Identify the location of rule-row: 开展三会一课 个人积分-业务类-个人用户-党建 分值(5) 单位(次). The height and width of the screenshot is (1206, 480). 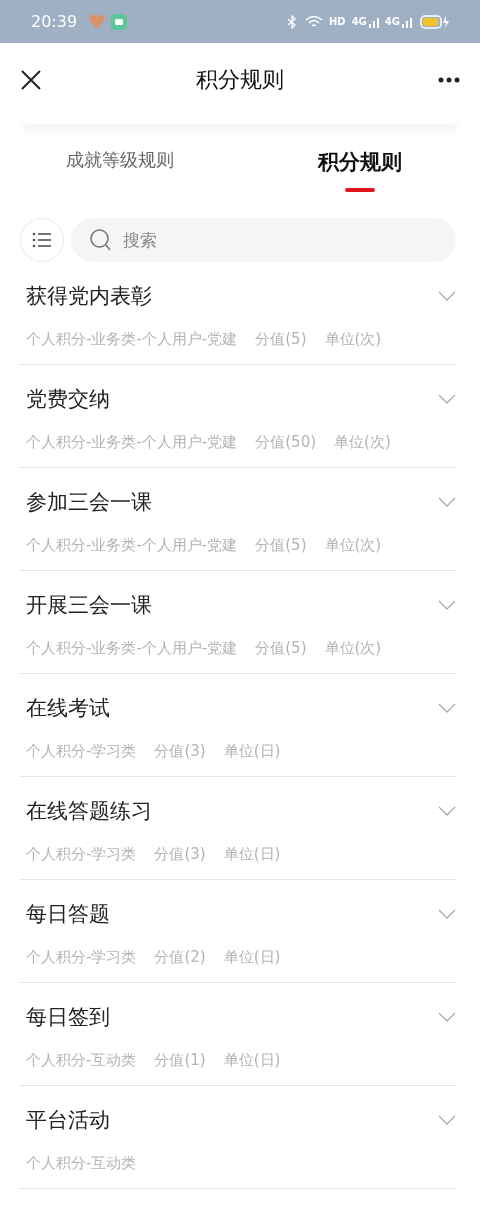
(238, 622).